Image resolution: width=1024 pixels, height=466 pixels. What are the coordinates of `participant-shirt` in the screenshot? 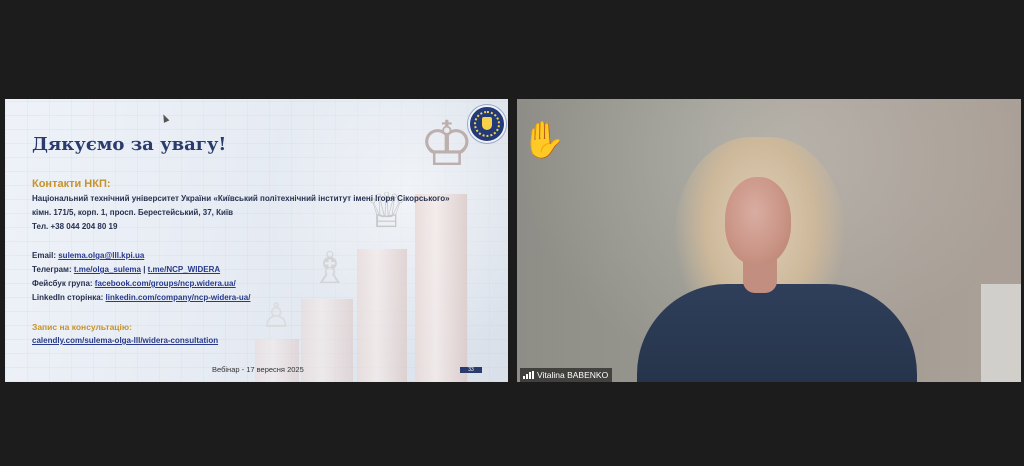 It's located at (777, 333).